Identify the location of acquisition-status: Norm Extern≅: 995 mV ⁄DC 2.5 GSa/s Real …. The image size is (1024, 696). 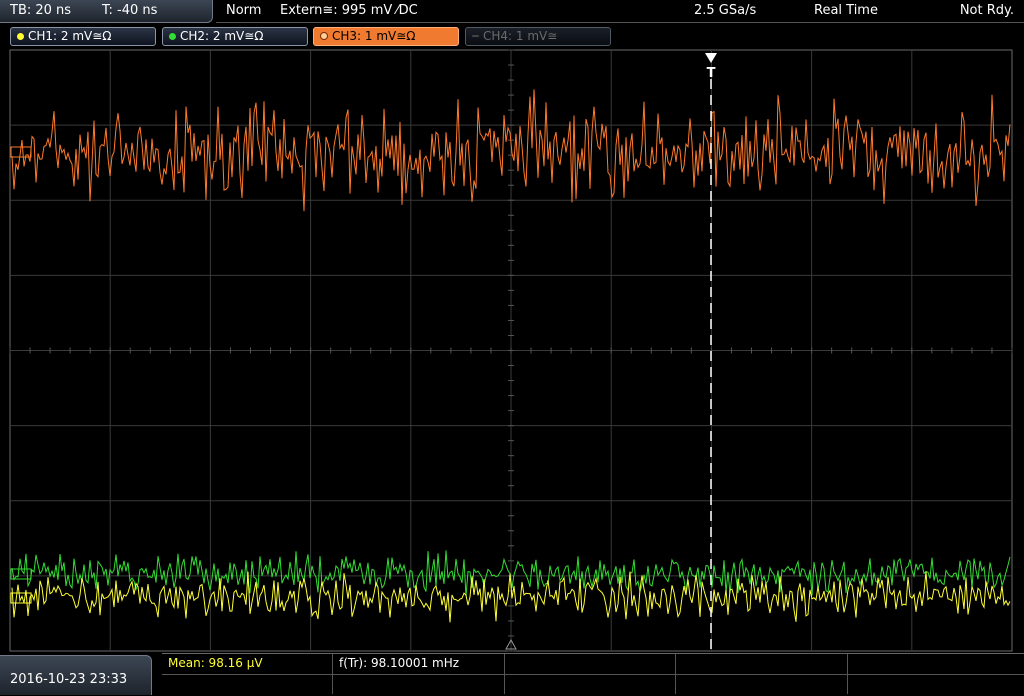
(620, 11).